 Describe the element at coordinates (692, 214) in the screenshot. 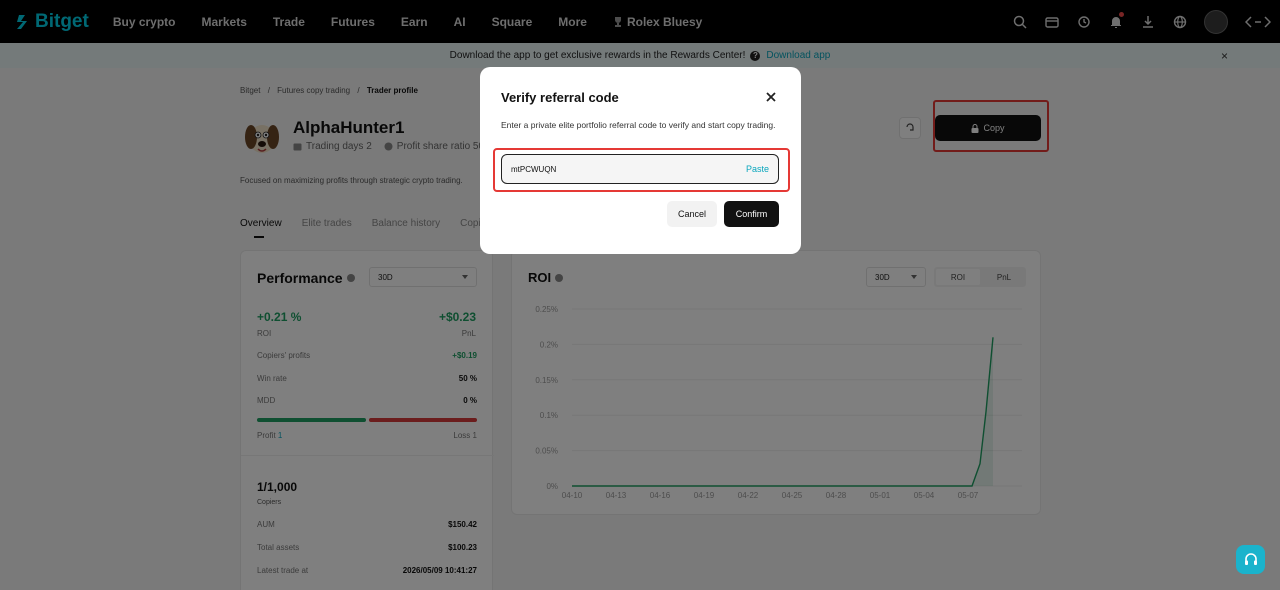

I see `cancel-button: Cancel` at that location.